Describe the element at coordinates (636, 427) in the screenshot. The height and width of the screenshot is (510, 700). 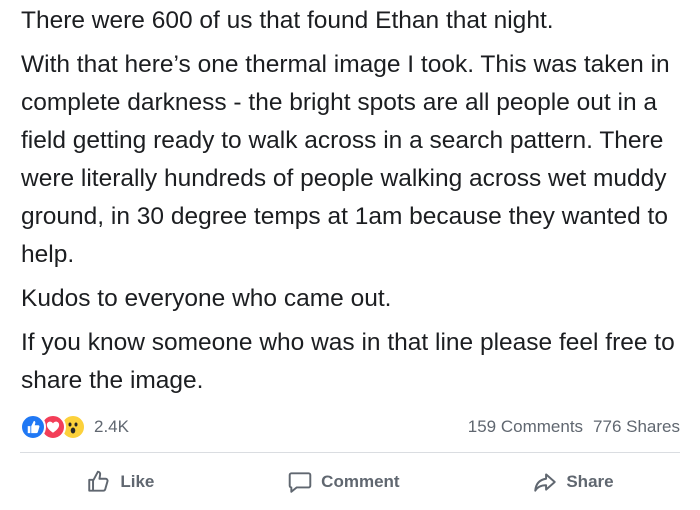
I see `shares-count-link: 776 Shares` at that location.